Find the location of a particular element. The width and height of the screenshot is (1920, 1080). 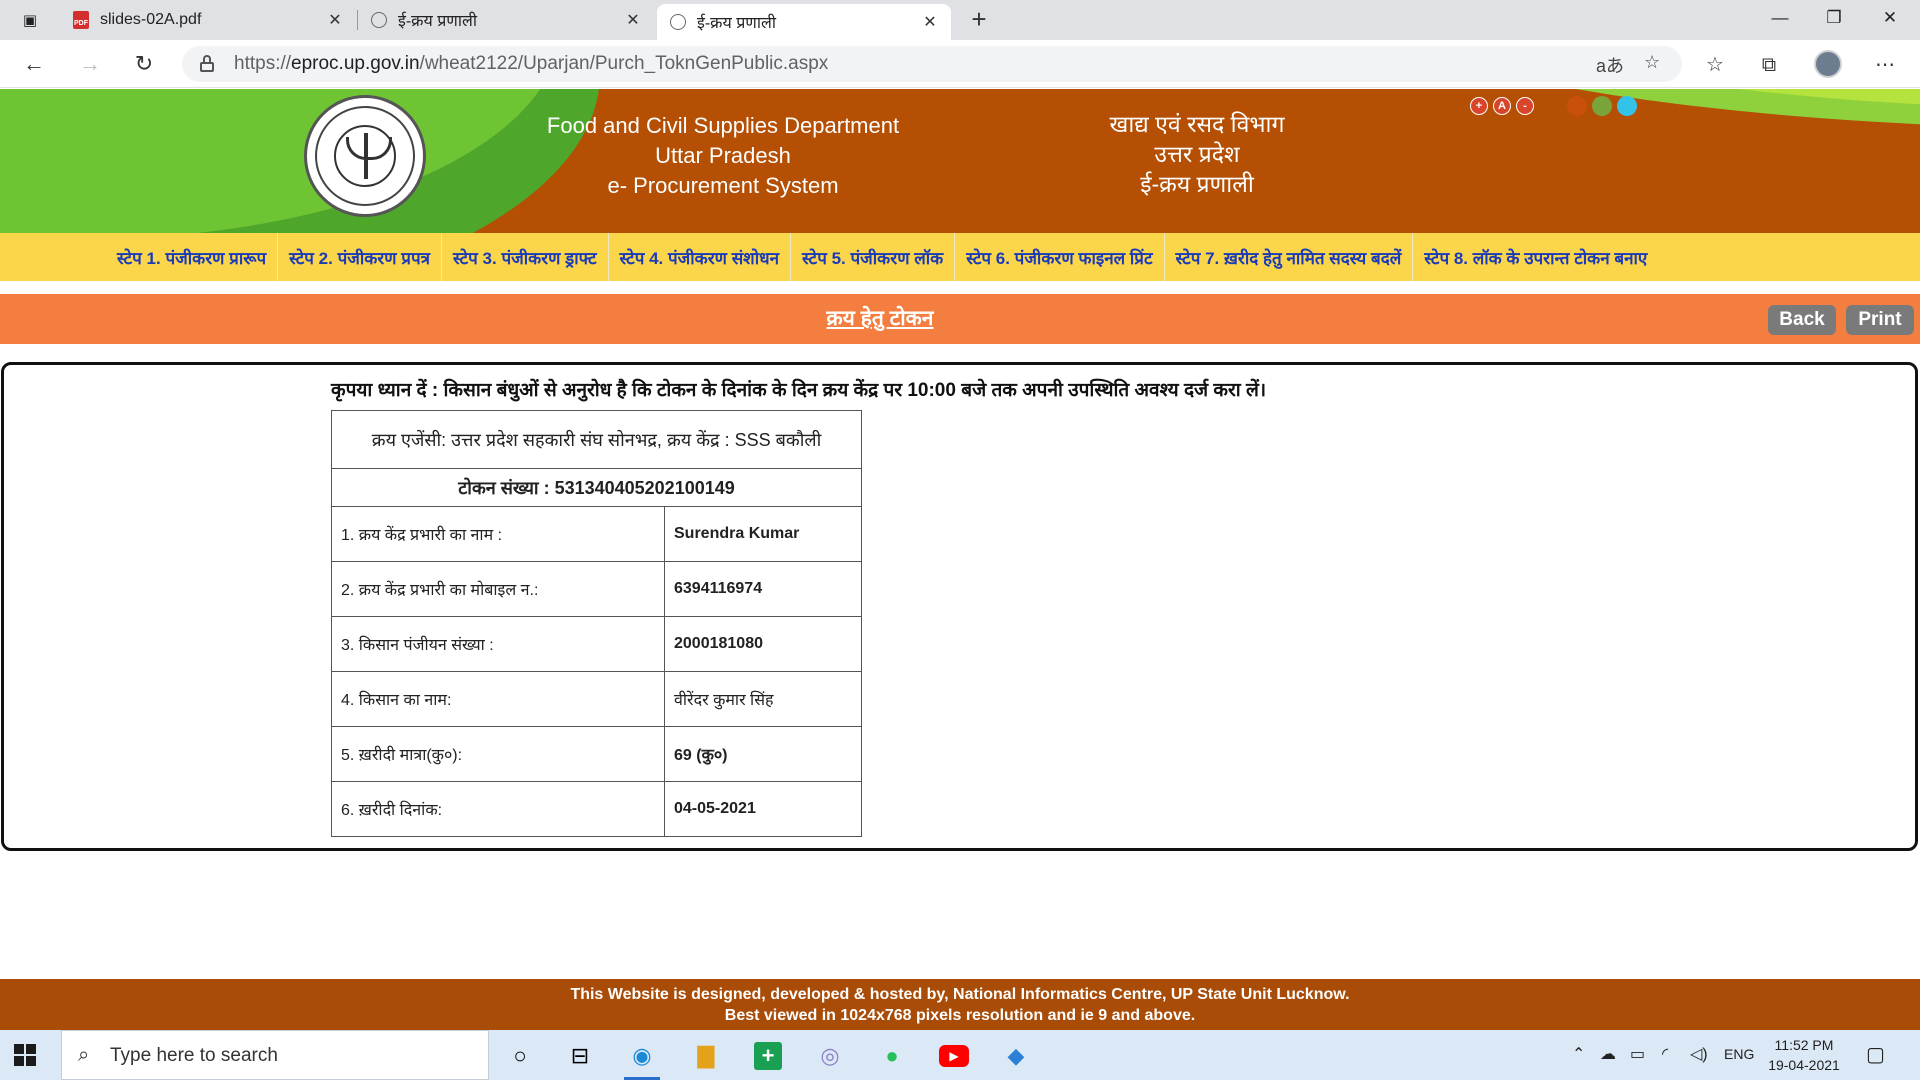

forward-arrow-icon: → is located at coordinates (90, 64).